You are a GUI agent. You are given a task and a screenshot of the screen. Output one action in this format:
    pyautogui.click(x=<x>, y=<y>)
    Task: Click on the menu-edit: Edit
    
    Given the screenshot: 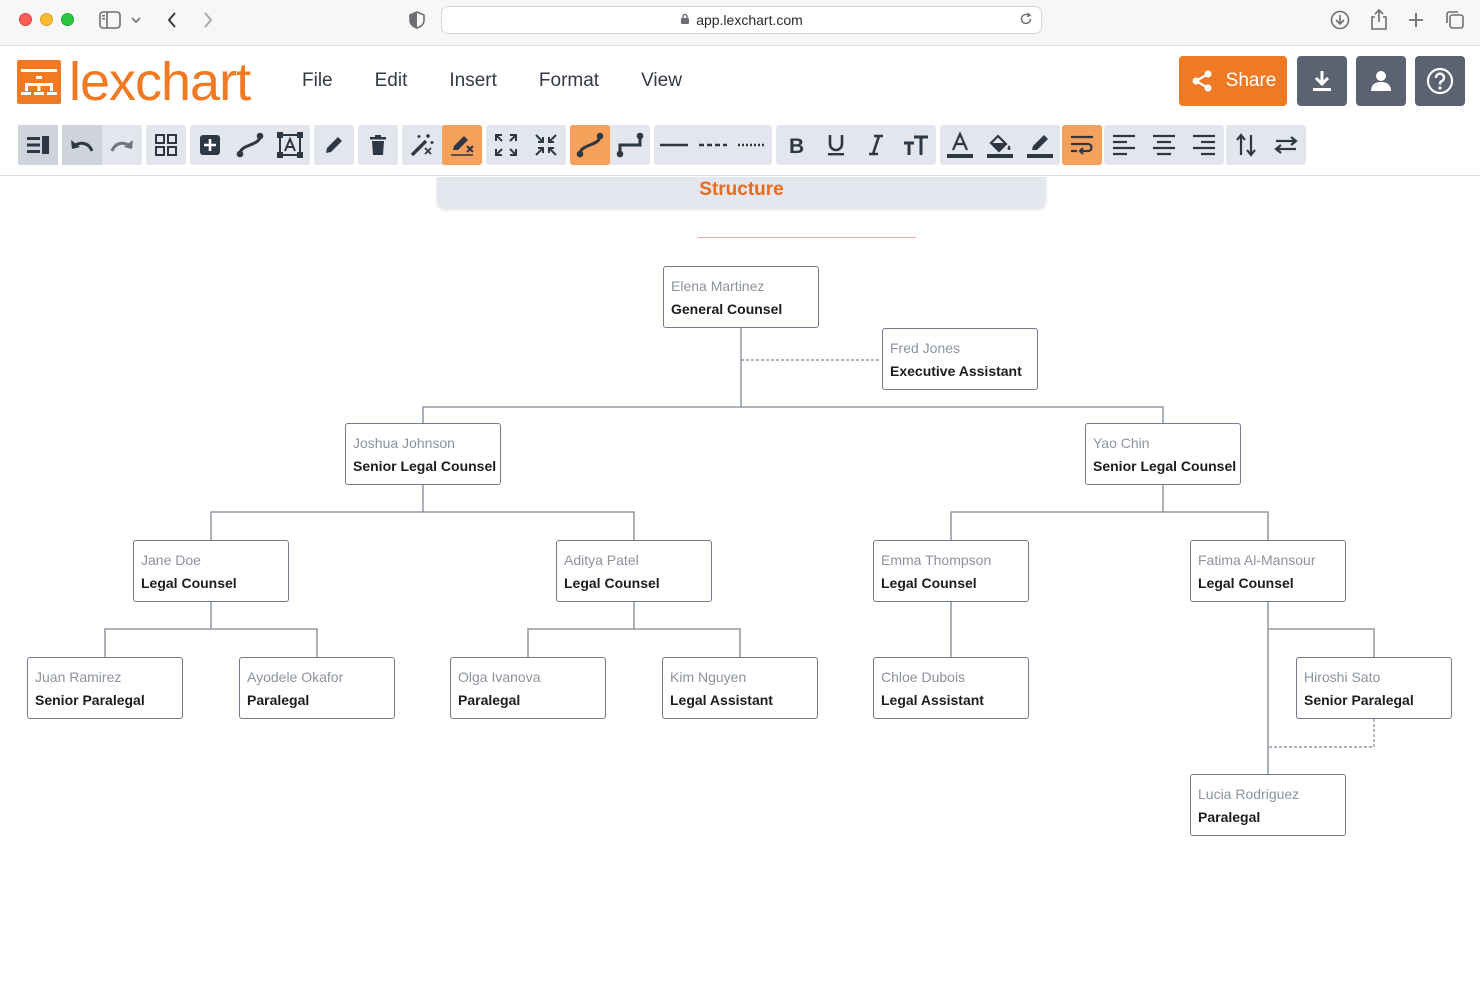 What is the action you would take?
    pyautogui.click(x=391, y=81)
    